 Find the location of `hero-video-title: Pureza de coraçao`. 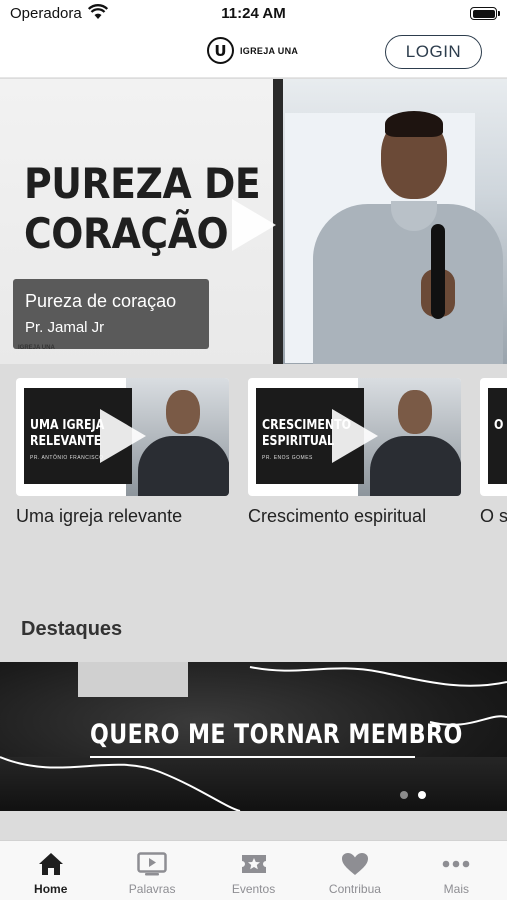

hero-video-title: Pureza de coraçao is located at coordinates (101, 301).